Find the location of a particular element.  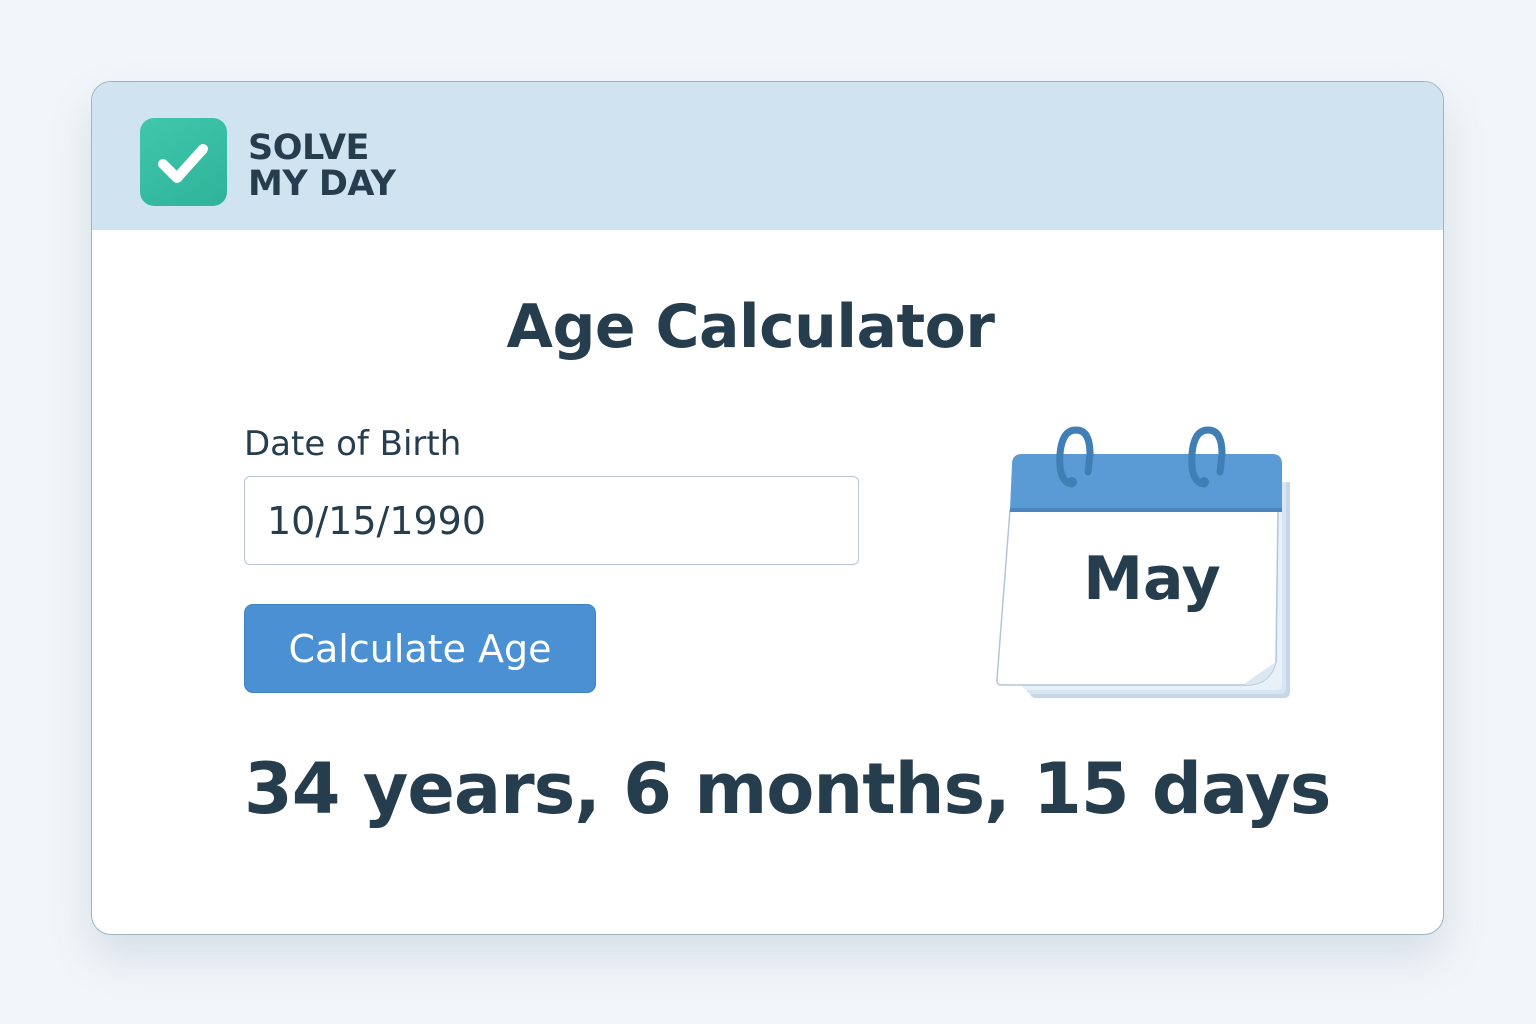

calculate-age-button: Calculate Age is located at coordinates (420, 648).